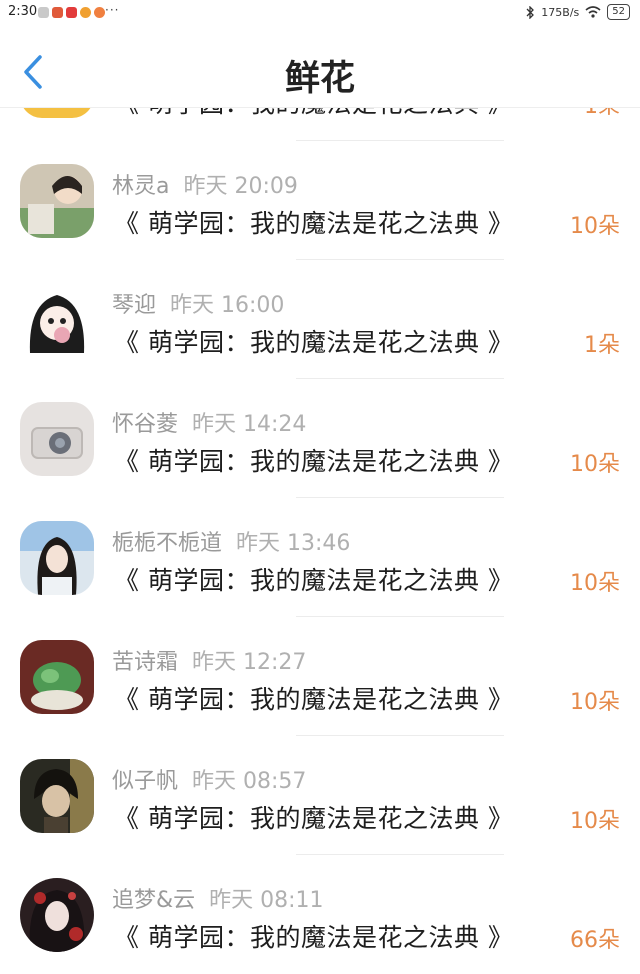 The width and height of the screenshot is (640, 974). I want to click on timestamp: 昨天 16:00, so click(227, 305).